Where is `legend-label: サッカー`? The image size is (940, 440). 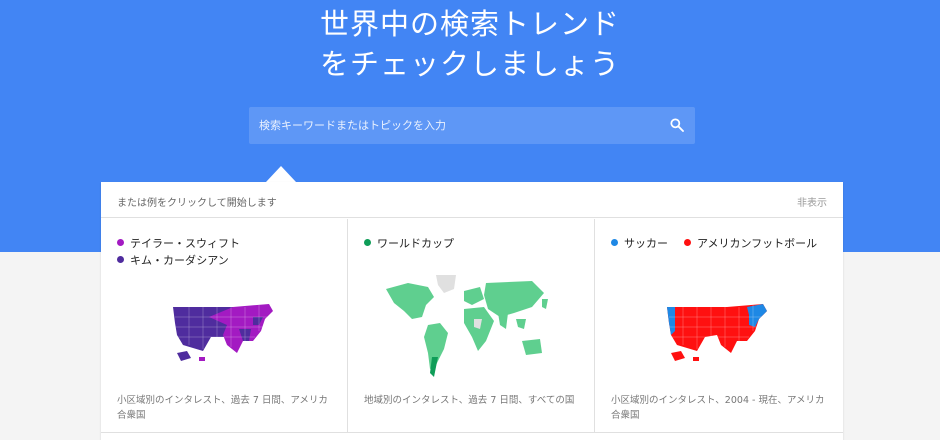 legend-label: サッカー is located at coordinates (646, 243).